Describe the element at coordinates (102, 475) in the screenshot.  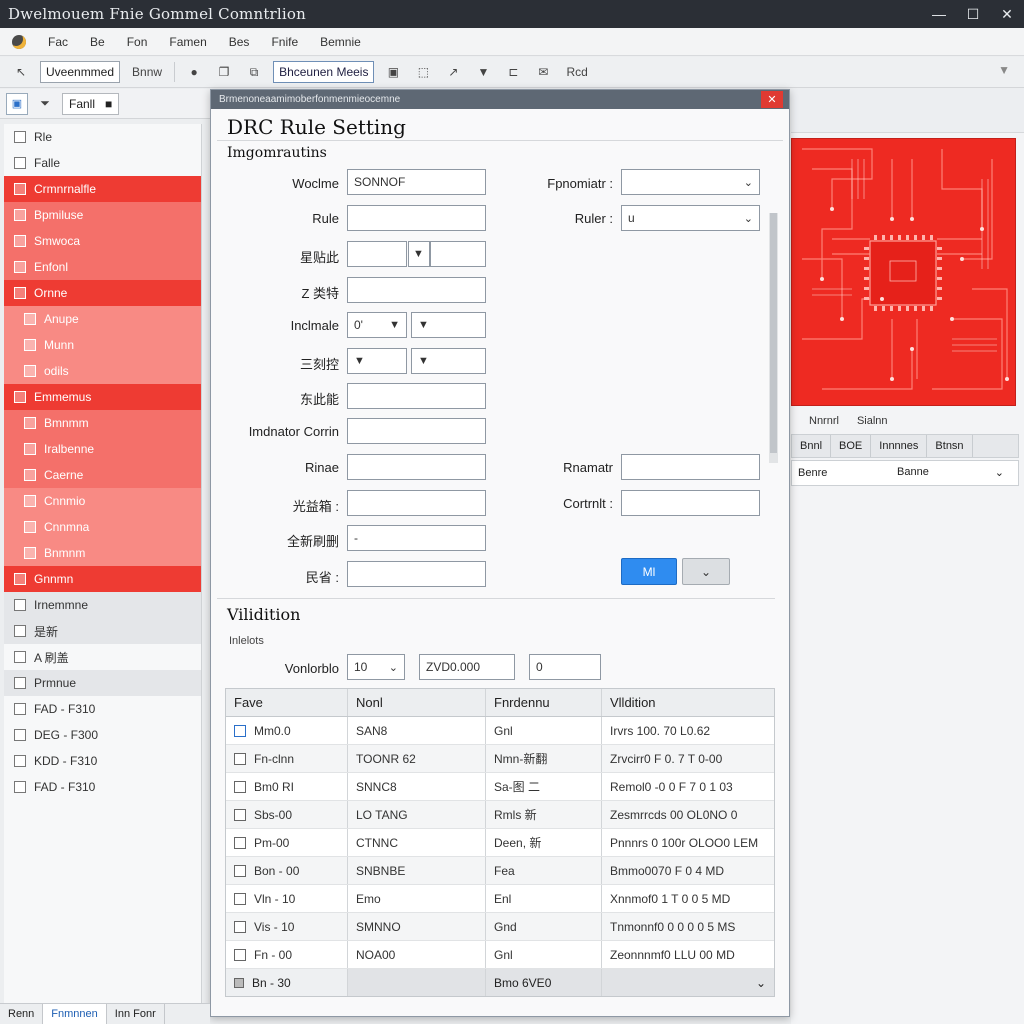
I see `tree-item: Caerne` at that location.